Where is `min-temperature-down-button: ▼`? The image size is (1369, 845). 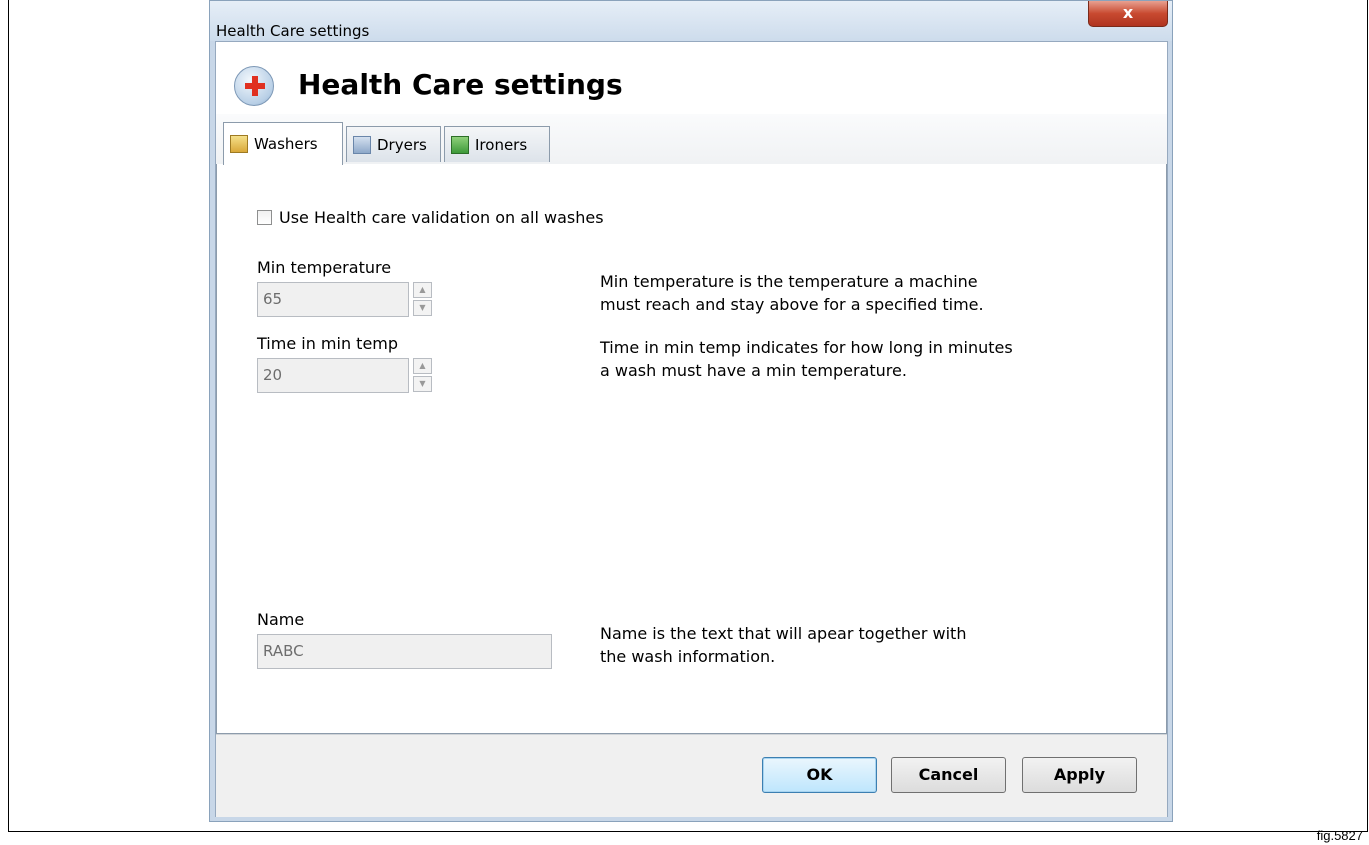
min-temperature-down-button: ▼ is located at coordinates (422, 308).